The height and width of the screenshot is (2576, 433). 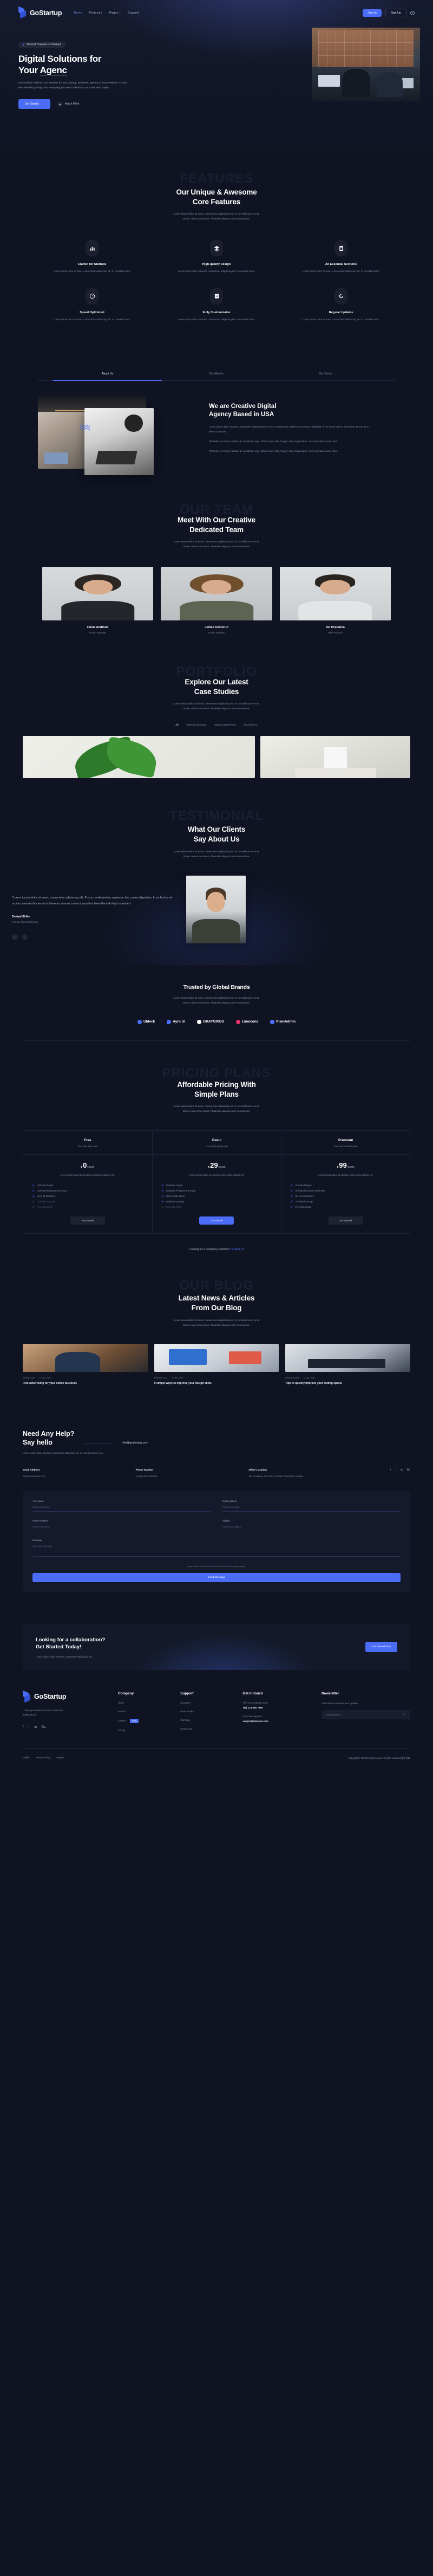 I want to click on portfolio-grid, so click(x=216, y=757).